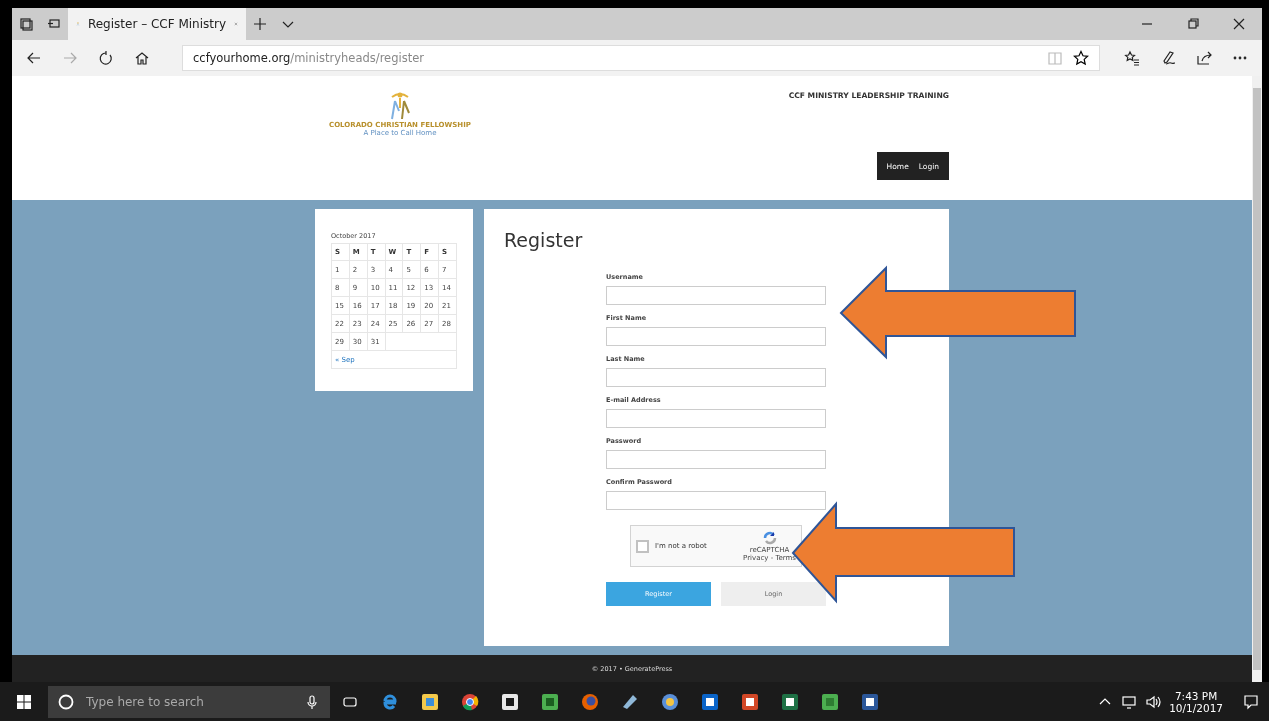 This screenshot has width=1269, height=721. Describe the element at coordinates (66, 701) in the screenshot. I see `circle-icon` at that location.